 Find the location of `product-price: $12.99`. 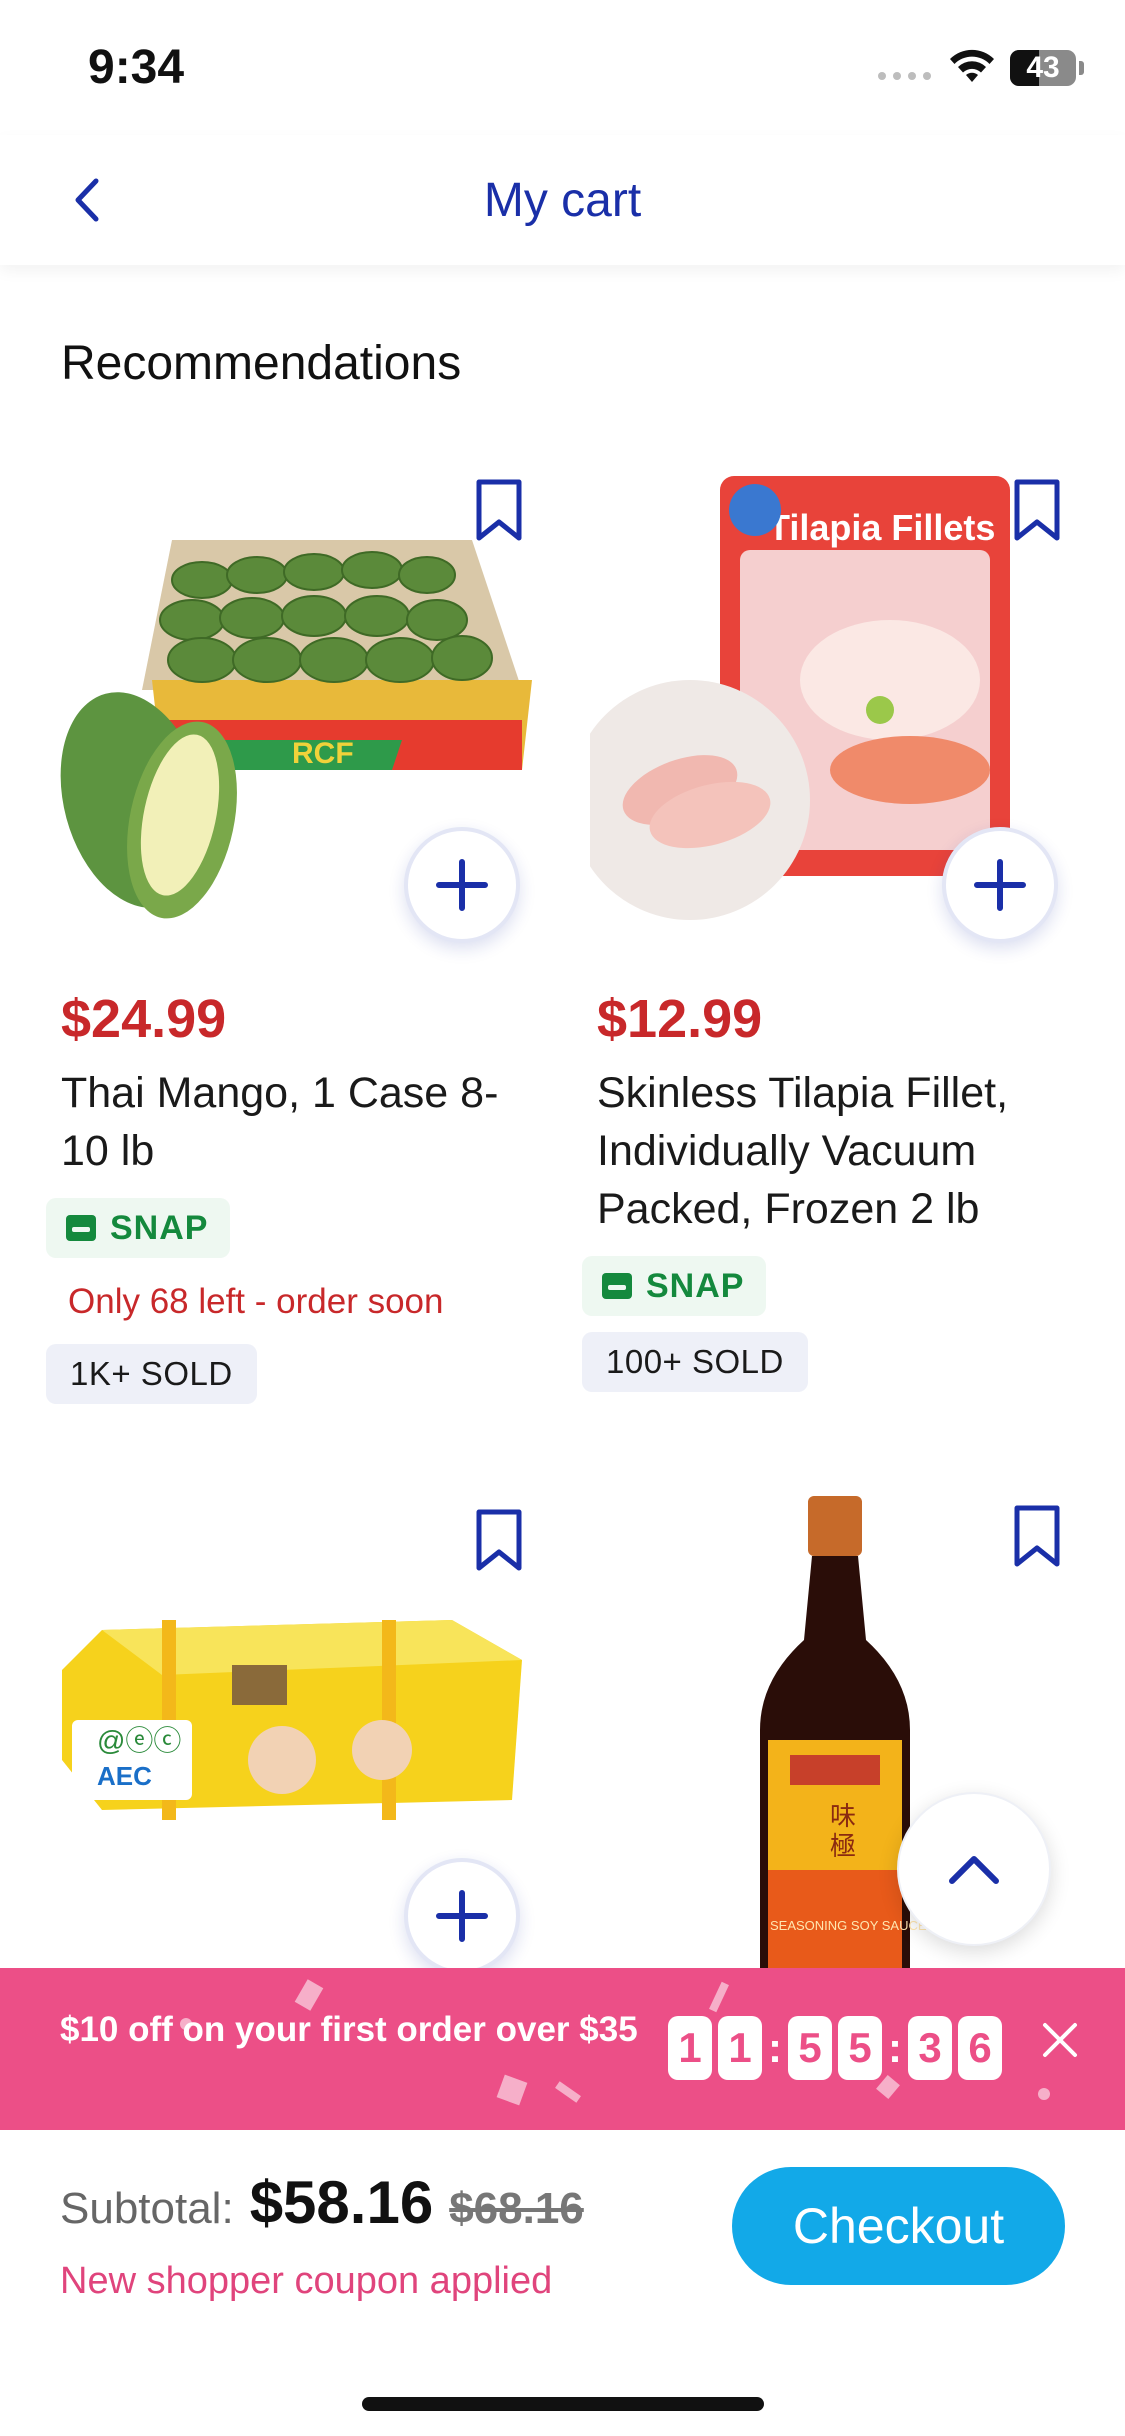

product-price: $12.99 is located at coordinates (680, 1019).